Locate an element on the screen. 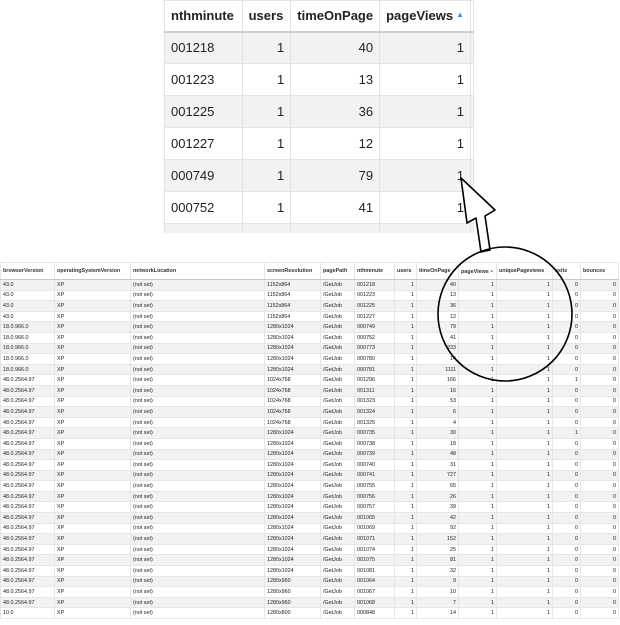 The height and width of the screenshot is (625, 620). zoom-header-users: users is located at coordinates (266, 16).